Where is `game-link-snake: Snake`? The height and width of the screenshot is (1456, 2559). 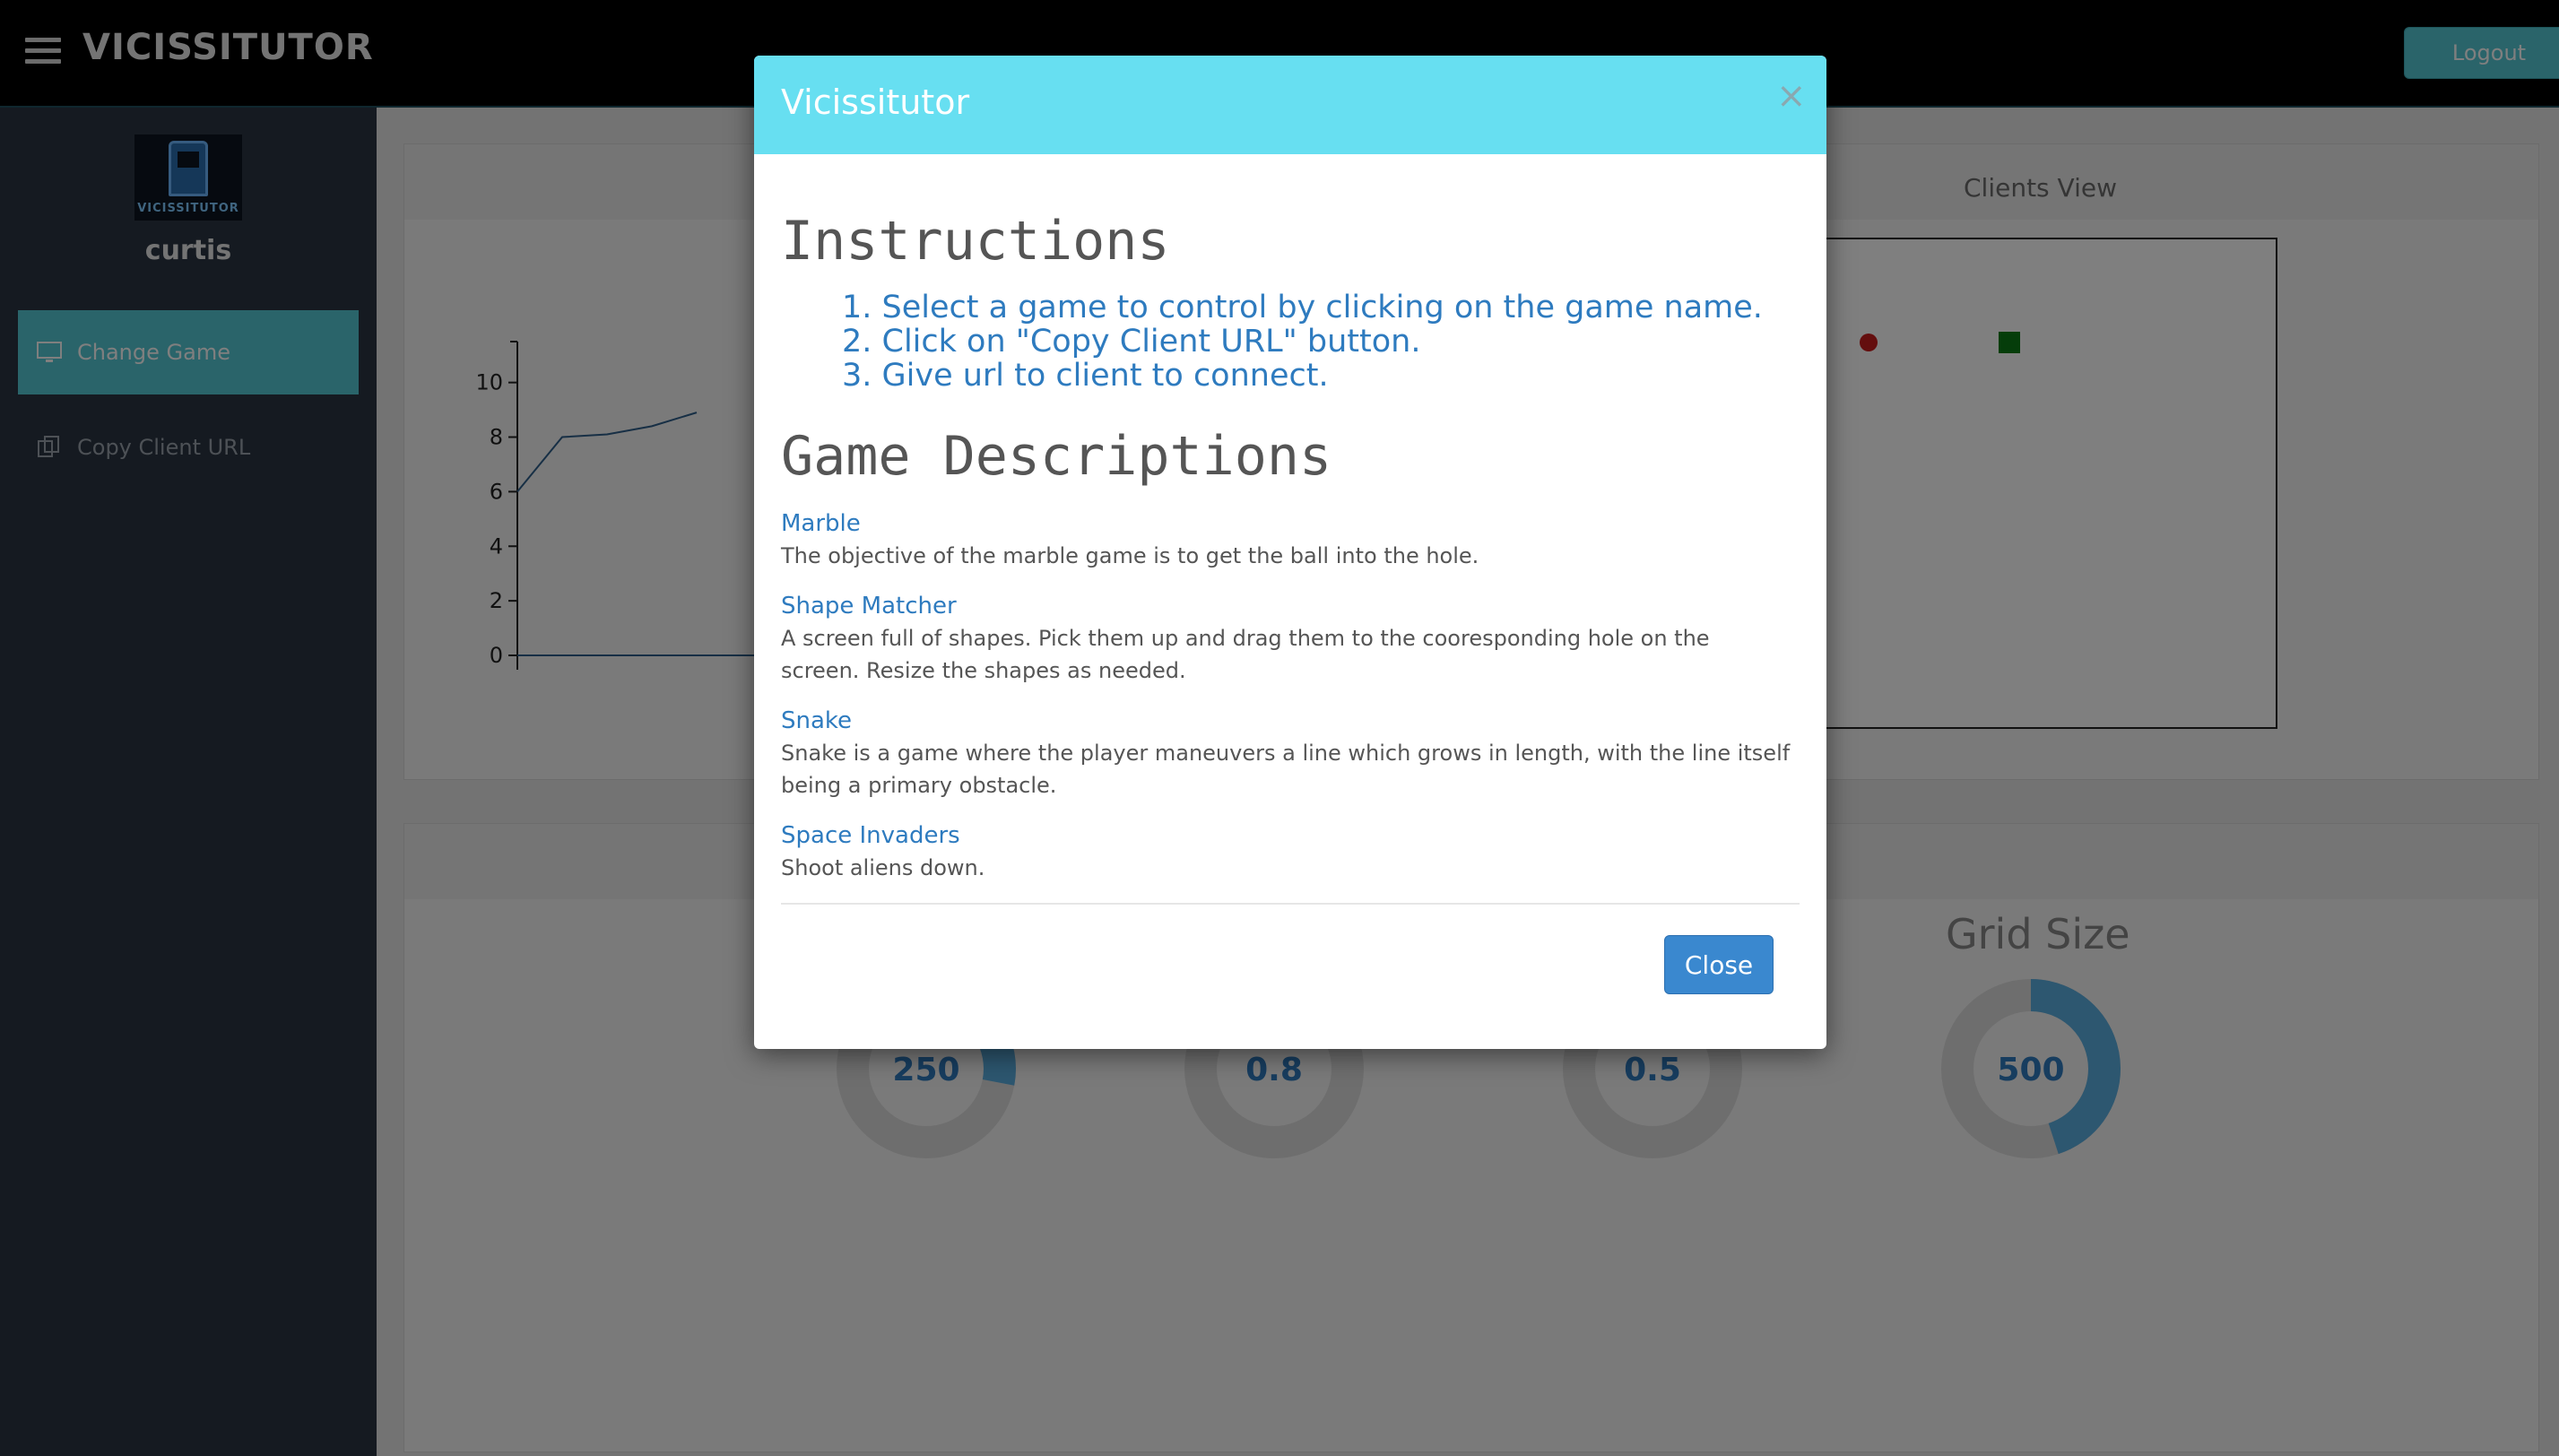 game-link-snake: Snake is located at coordinates (817, 720).